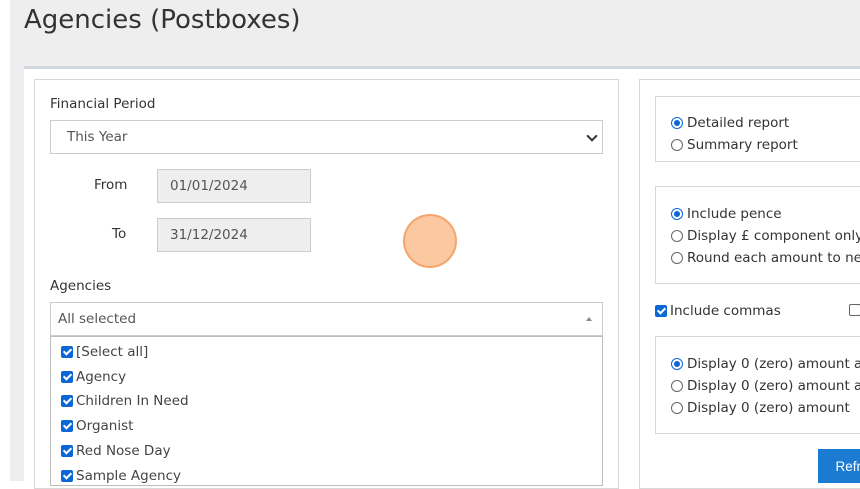 This screenshot has height=489, width=860. I want to click on click-indicator, so click(430, 241).